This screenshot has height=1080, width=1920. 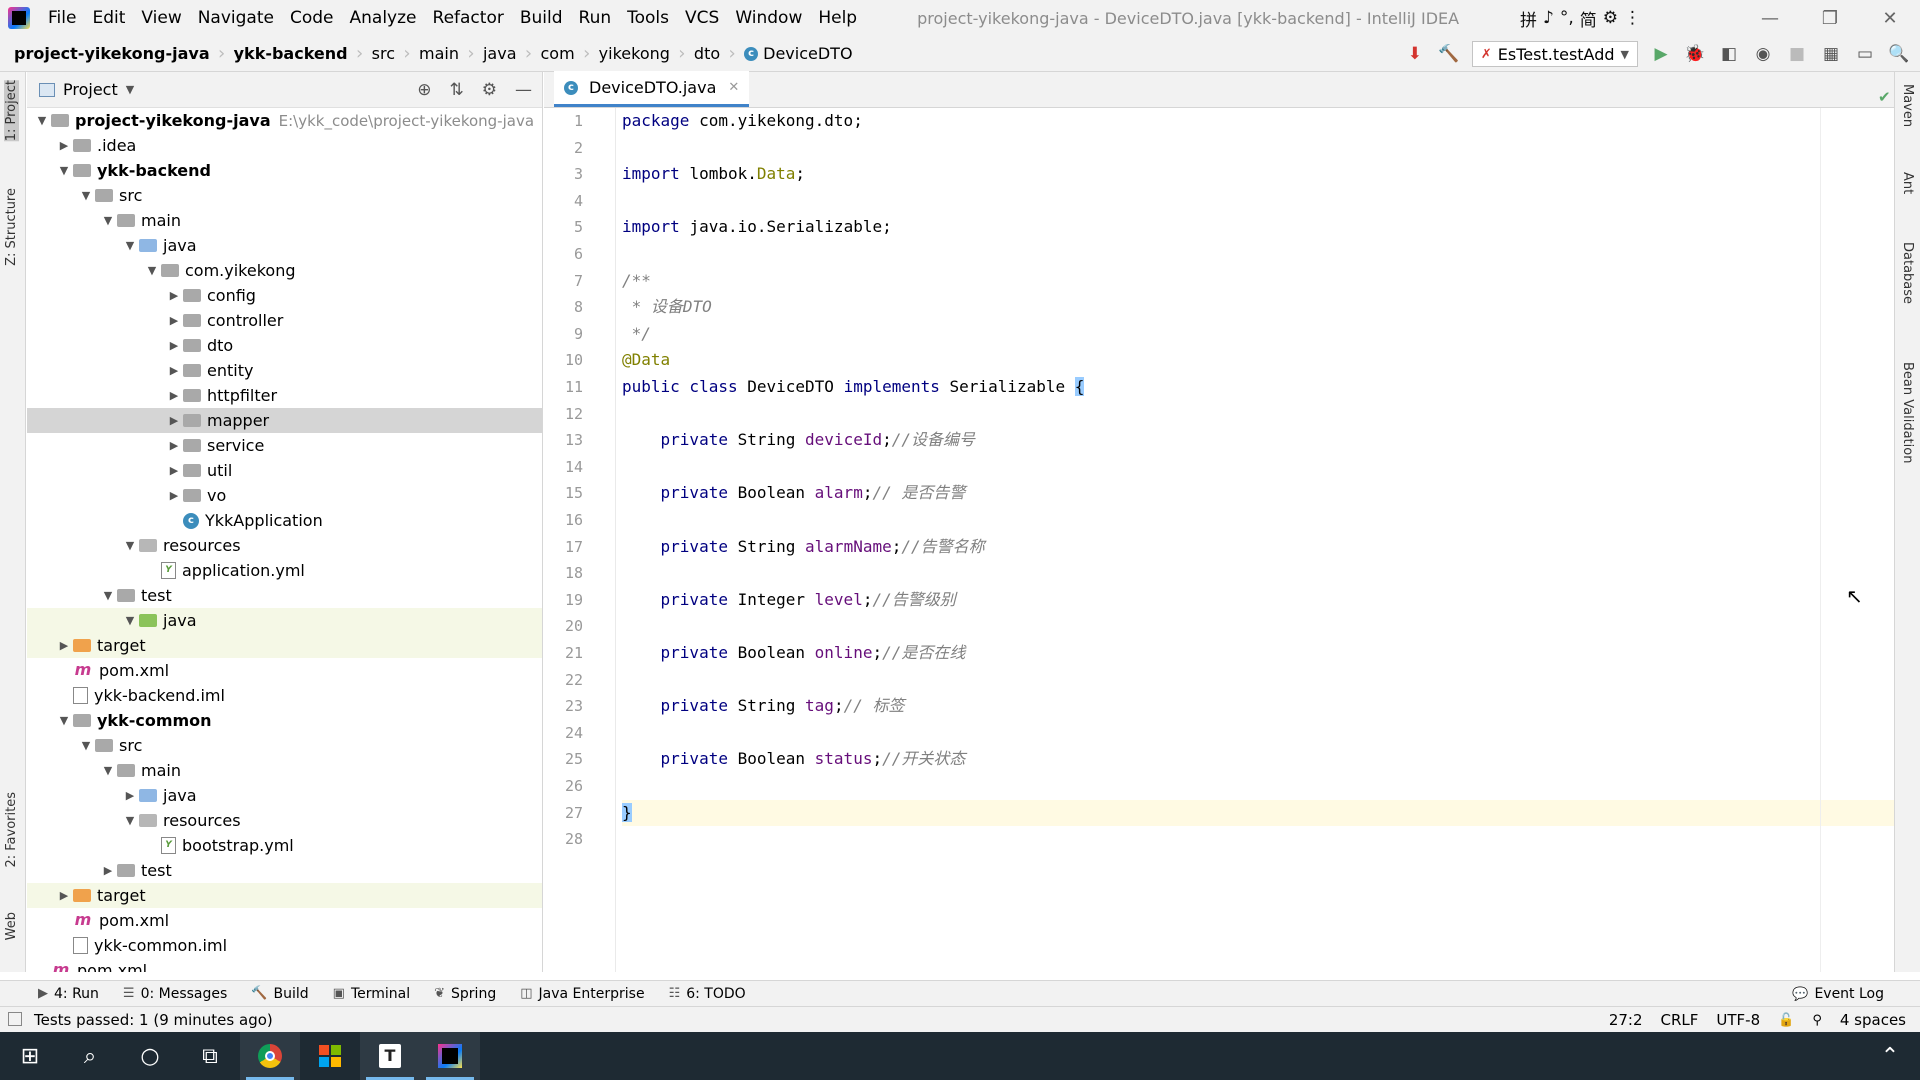 I want to click on windows-start-icon: ⊞, so click(x=30, y=1056).